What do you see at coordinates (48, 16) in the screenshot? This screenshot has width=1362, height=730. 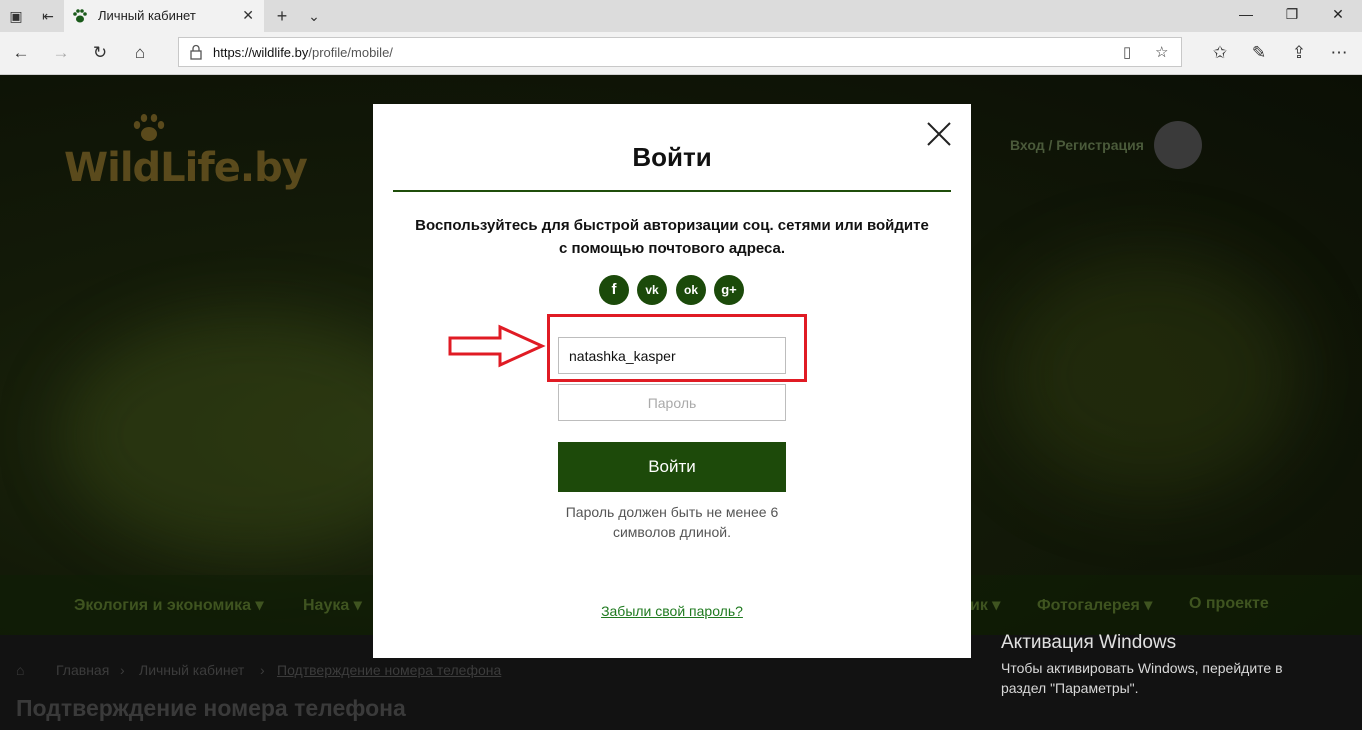 I see `set-aside-tabs-icon: ⇤` at bounding box center [48, 16].